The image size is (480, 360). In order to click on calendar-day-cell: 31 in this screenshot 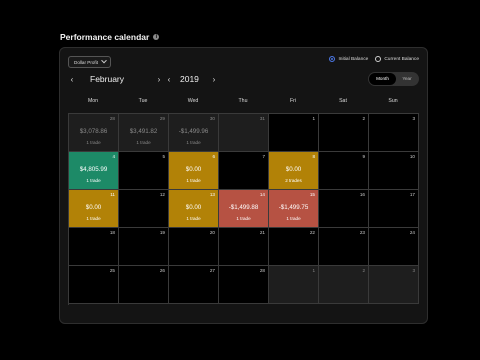, I will do `click(244, 133)`.